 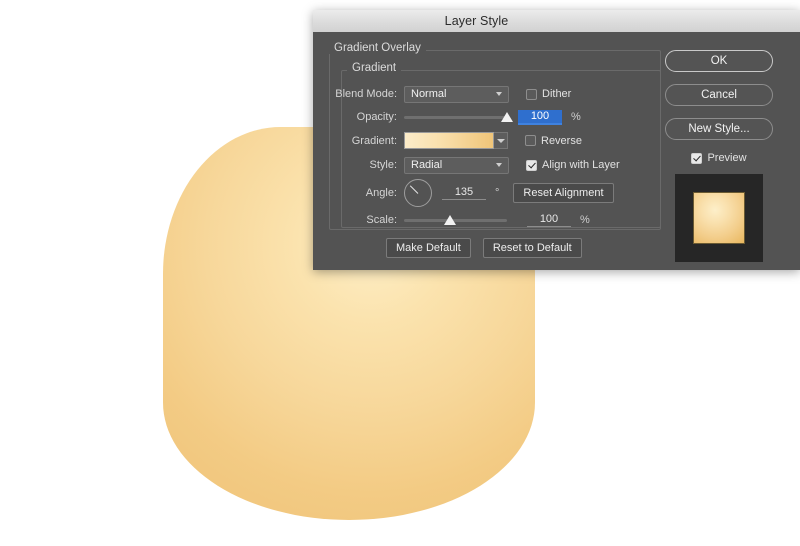 I want to click on preview-toggle-row: Preview, so click(x=719, y=158).